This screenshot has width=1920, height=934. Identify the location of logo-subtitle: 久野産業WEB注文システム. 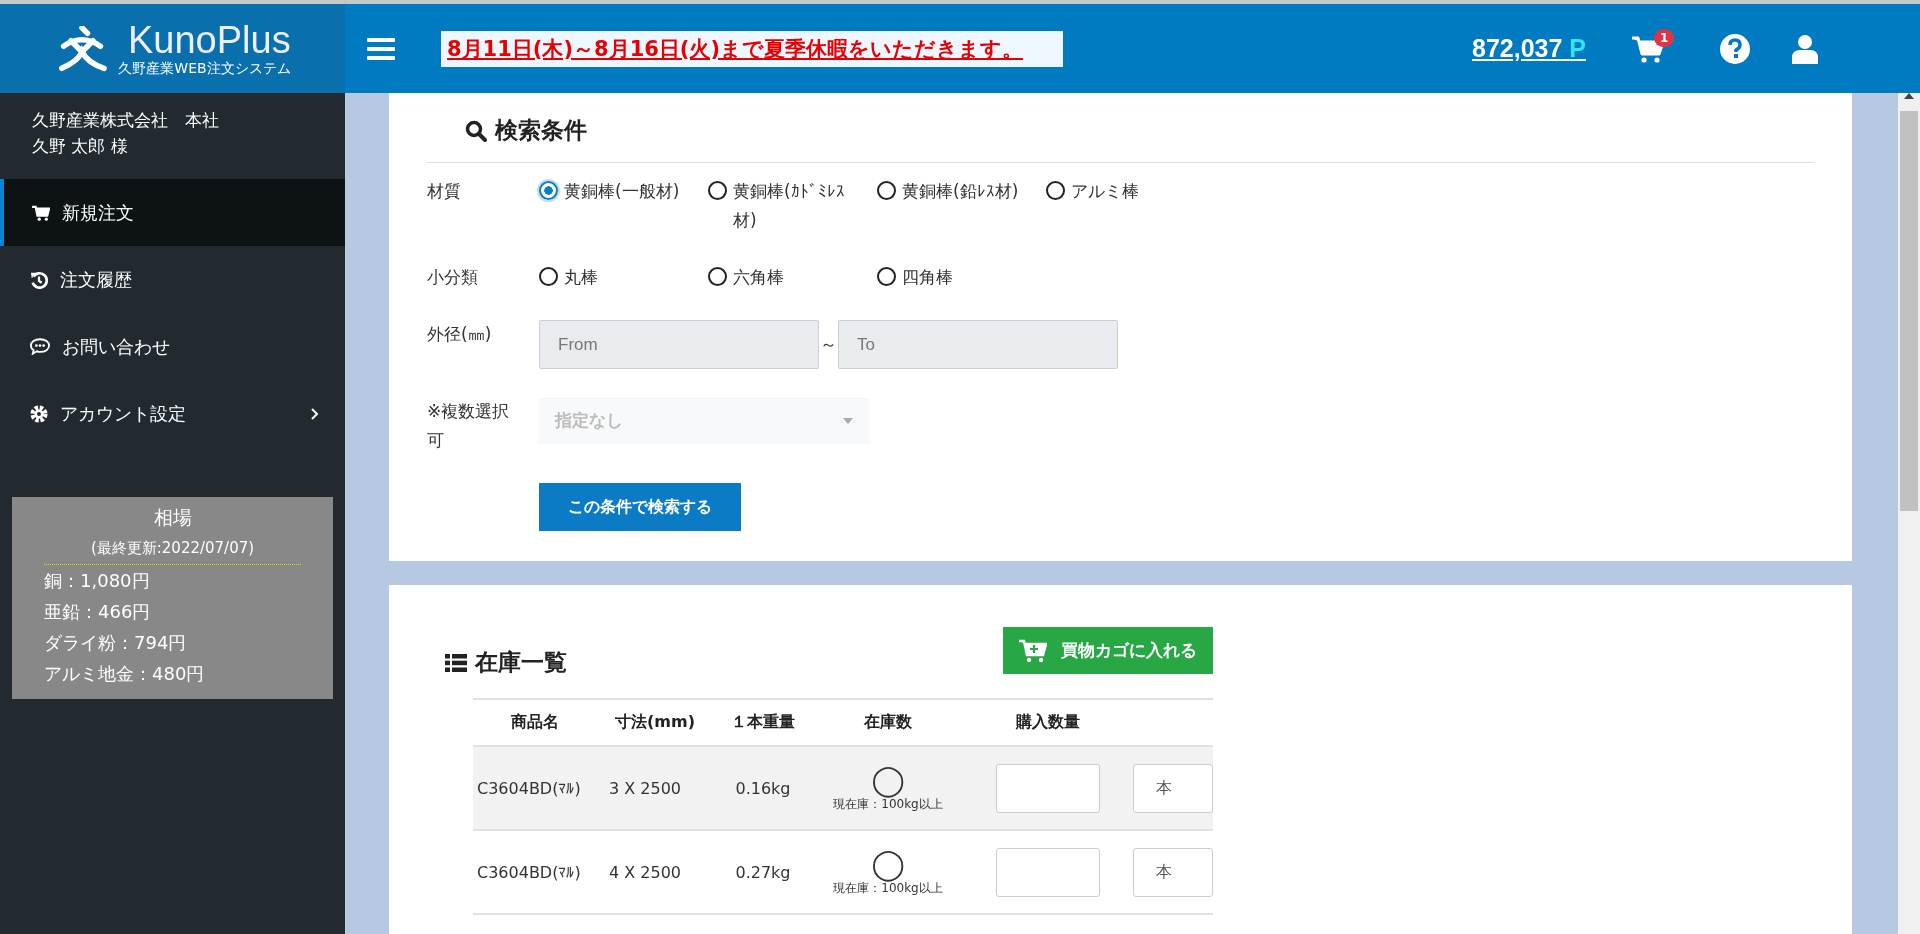
(204, 68).